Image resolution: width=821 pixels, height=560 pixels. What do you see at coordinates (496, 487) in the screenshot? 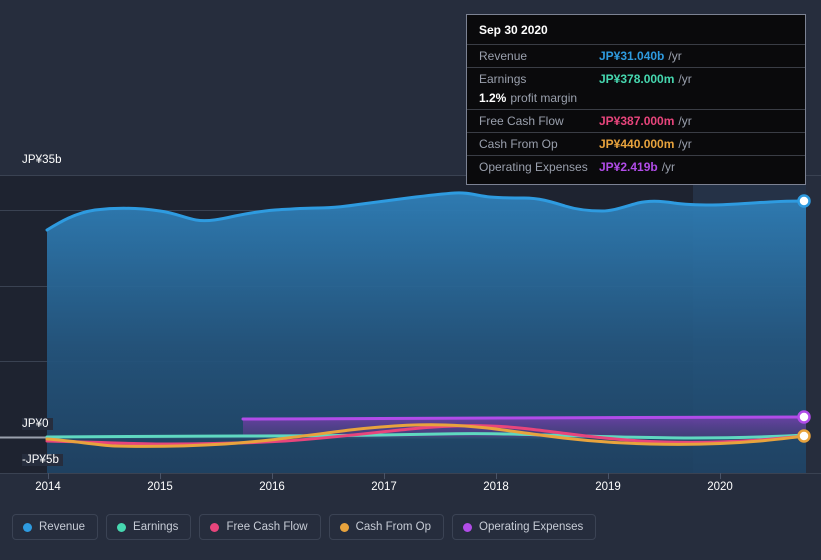
I see `x-axis-label-2018: 2018` at bounding box center [496, 487].